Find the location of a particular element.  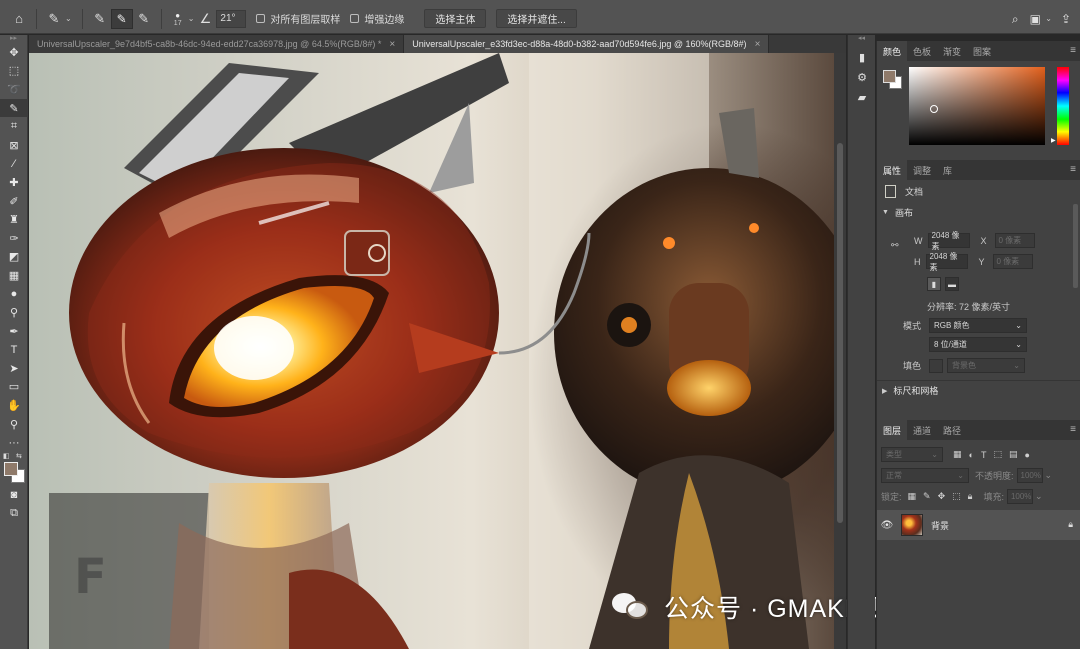

shape-filter-icon: ⬚ is located at coordinates (997, 454).